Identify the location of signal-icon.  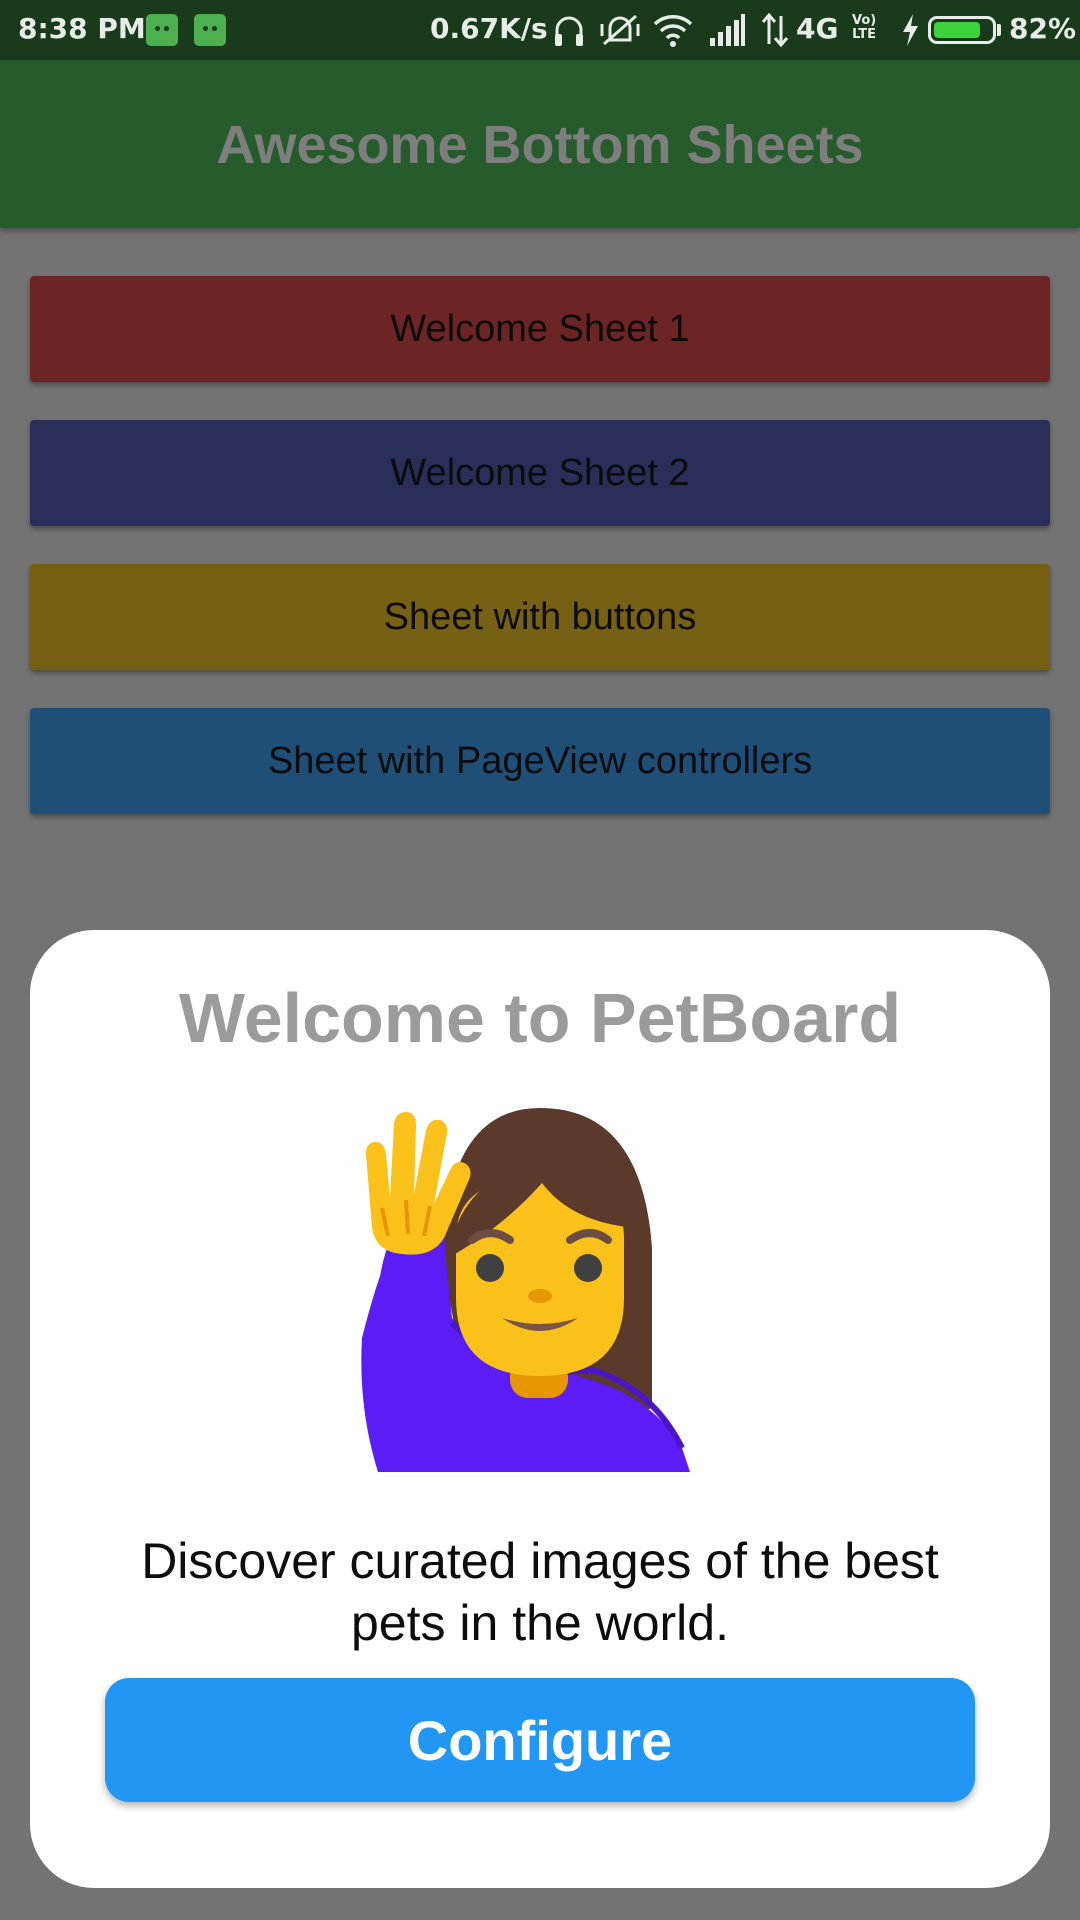
(727, 30).